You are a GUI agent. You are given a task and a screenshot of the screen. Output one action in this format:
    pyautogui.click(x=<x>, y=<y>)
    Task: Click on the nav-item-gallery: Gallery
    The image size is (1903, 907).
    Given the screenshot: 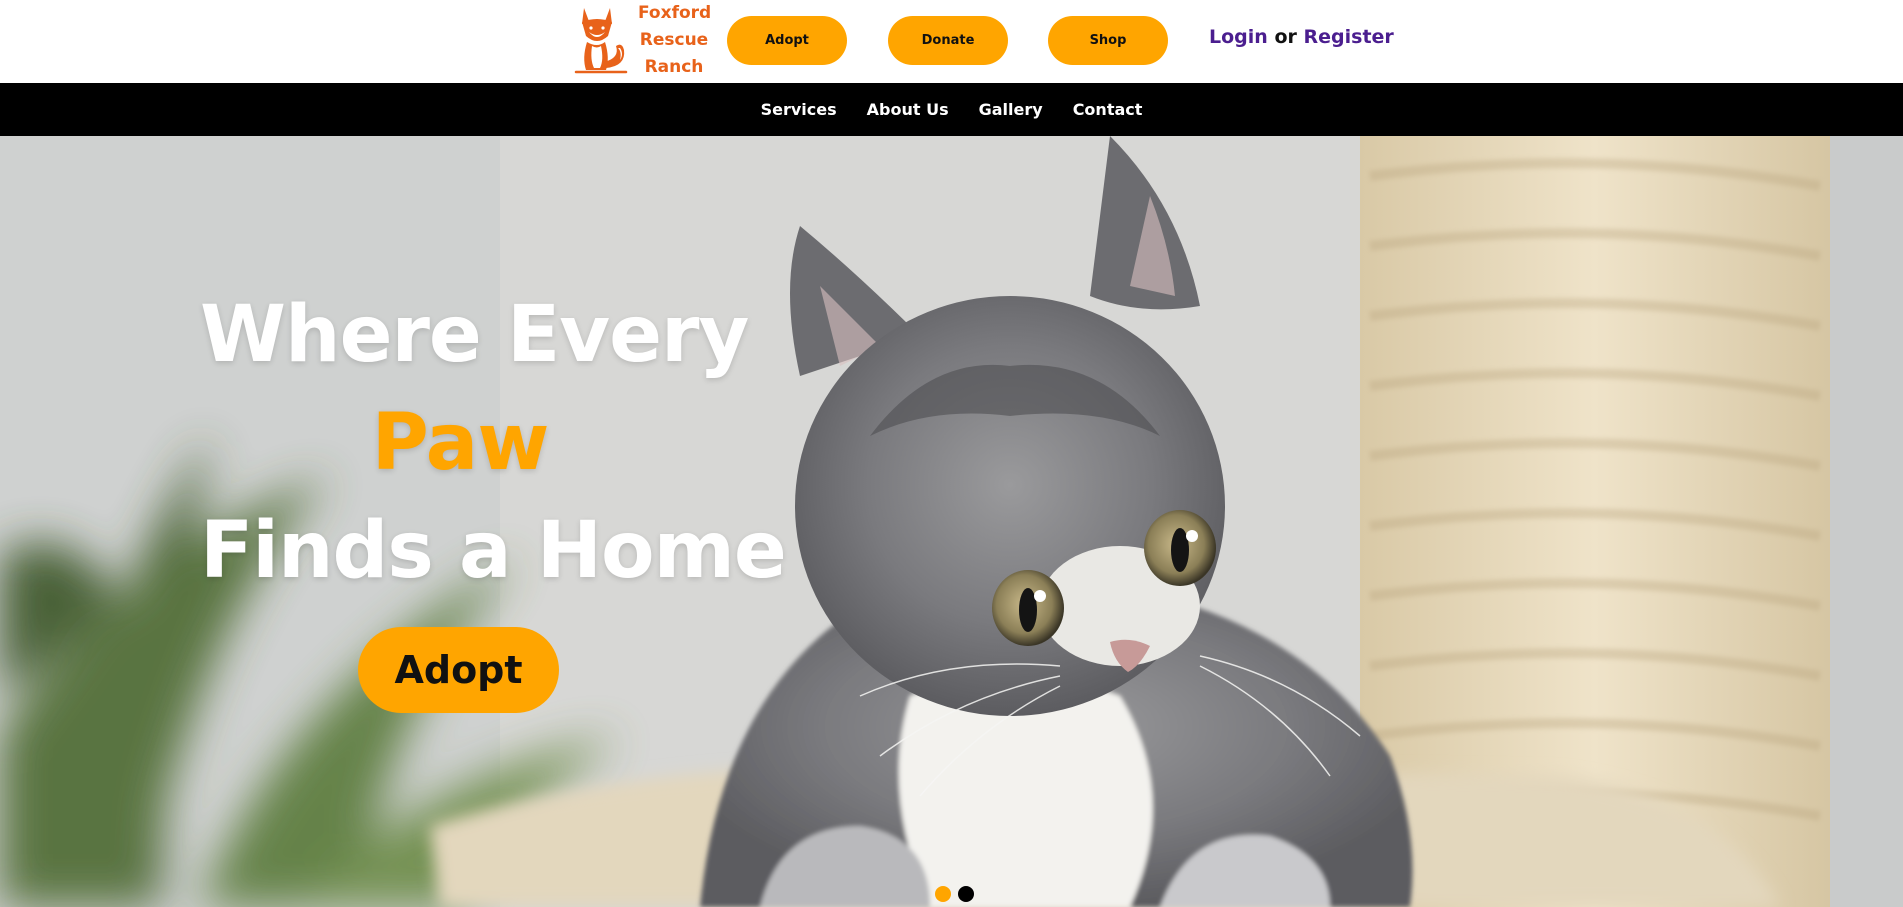 What is the action you would take?
    pyautogui.click(x=1011, y=109)
    